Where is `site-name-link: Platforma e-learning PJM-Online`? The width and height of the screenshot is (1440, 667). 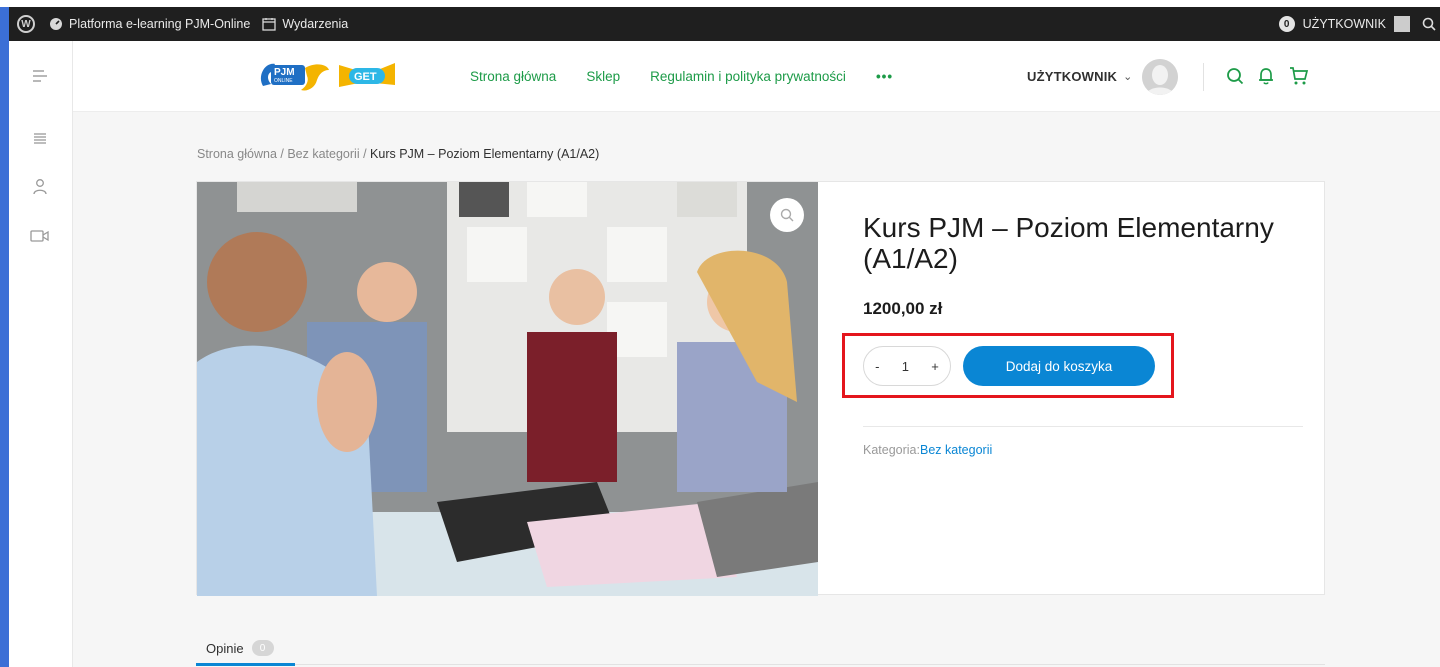 site-name-link: Platforma e-learning PJM-Online is located at coordinates (149, 24).